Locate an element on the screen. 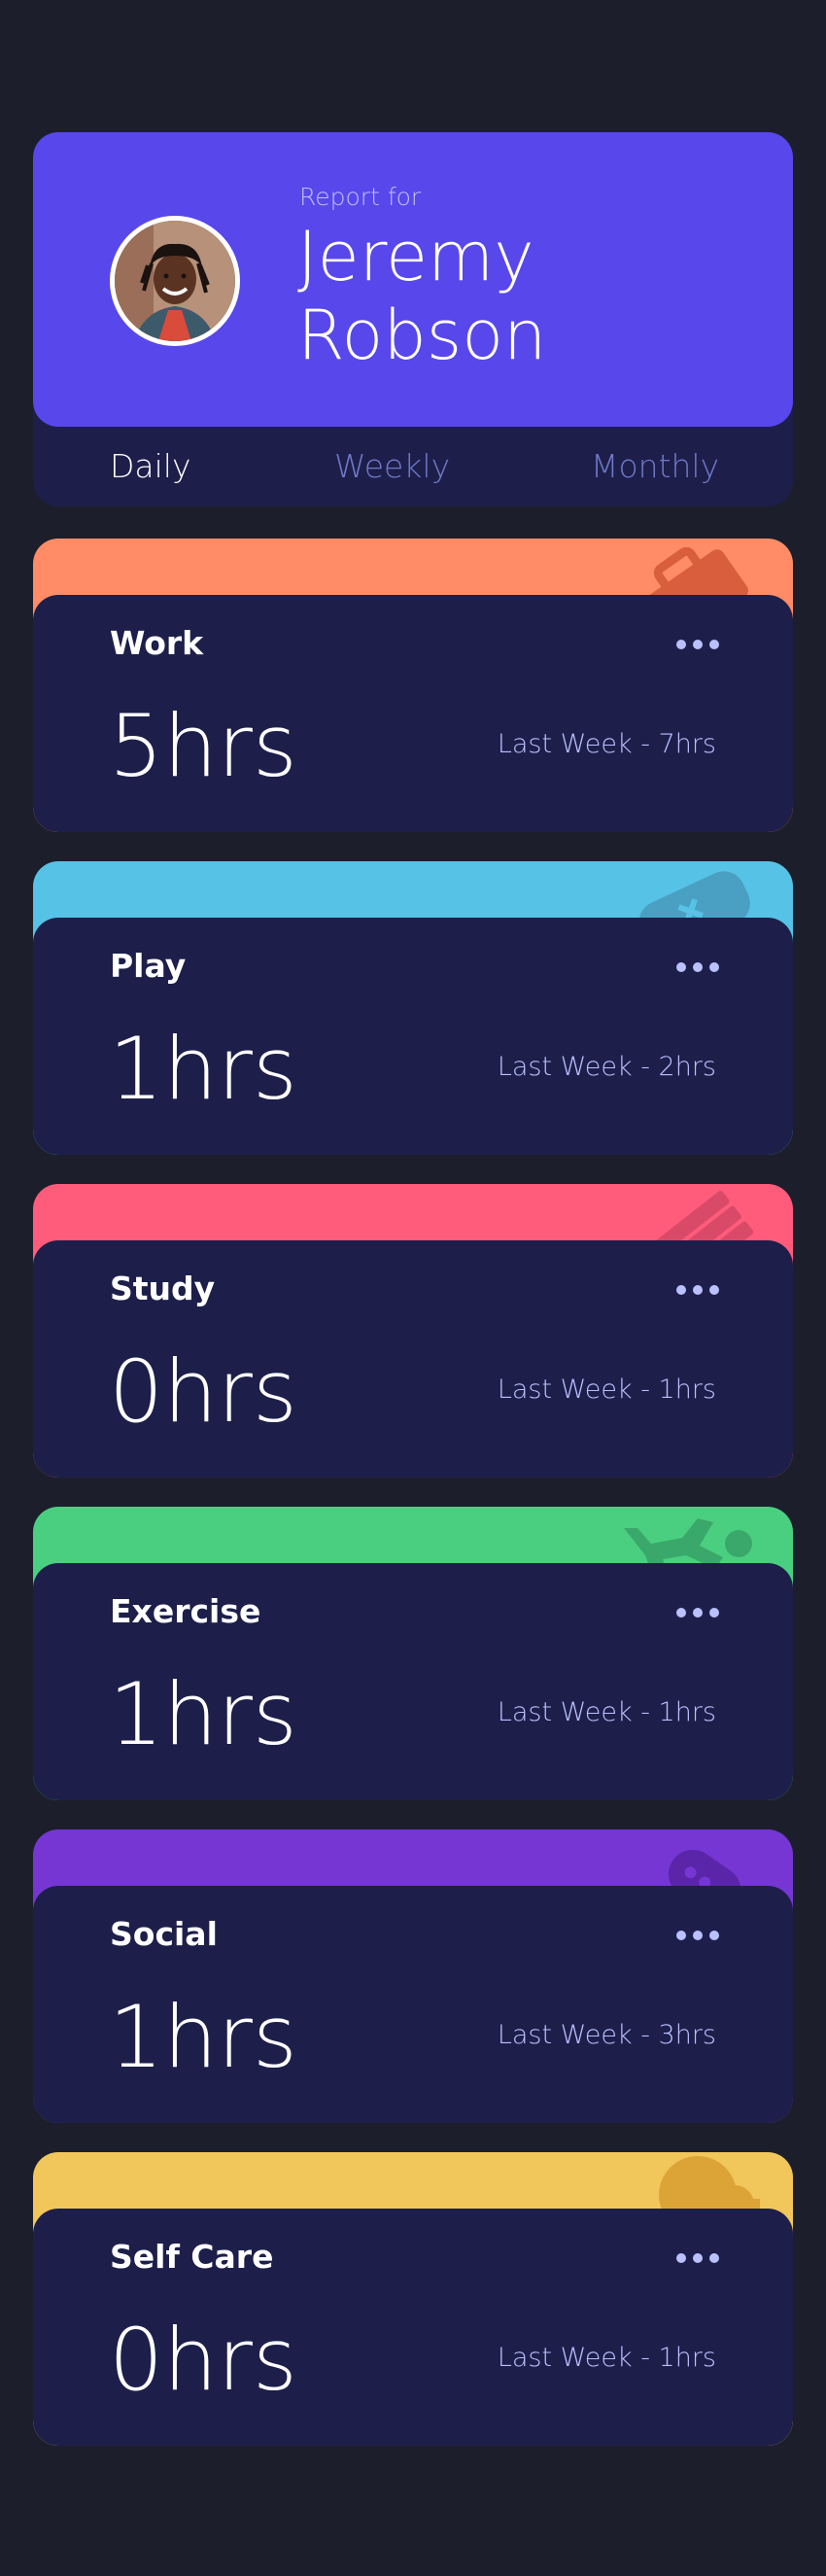 The width and height of the screenshot is (826, 2576). work-card-body: Work 5hrs Last Week - 7hrs is located at coordinates (413, 713).